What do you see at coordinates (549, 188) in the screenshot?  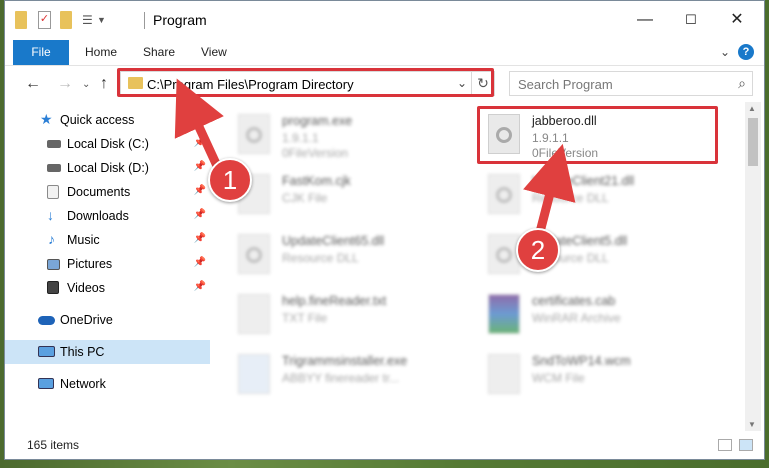 I see `arrow-to-file` at bounding box center [549, 188].